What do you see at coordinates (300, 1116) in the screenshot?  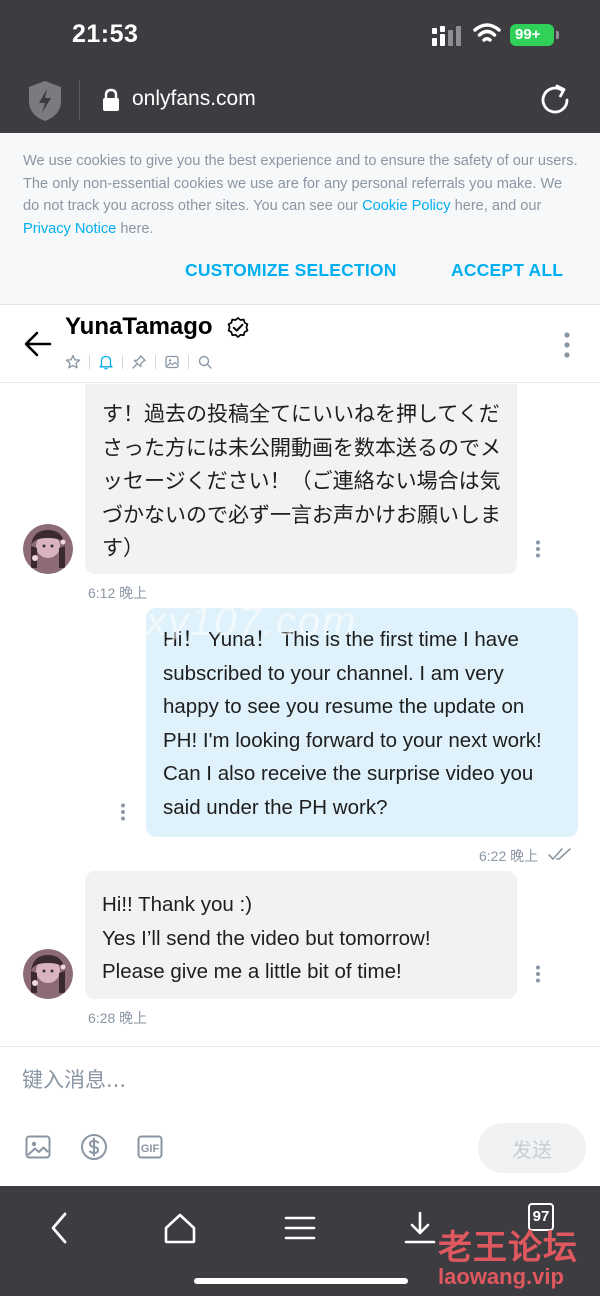 I see `message-composer: GIF 发送` at bounding box center [300, 1116].